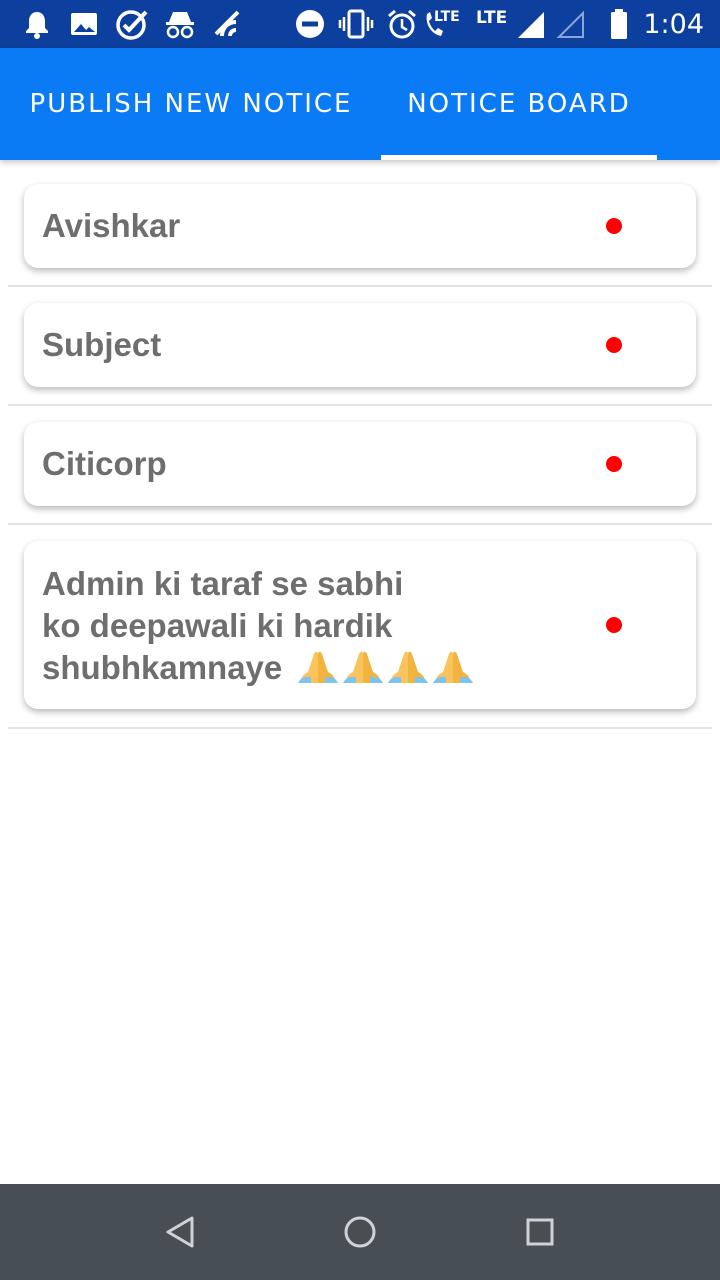  What do you see at coordinates (356, 24) in the screenshot?
I see `vibrate-icon` at bounding box center [356, 24].